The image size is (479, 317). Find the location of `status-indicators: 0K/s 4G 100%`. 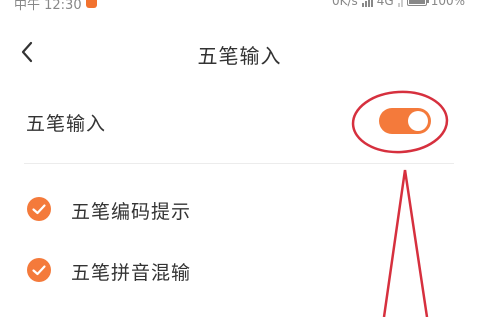

status-indicators: 0K/s 4G 100% is located at coordinates (398, 4).